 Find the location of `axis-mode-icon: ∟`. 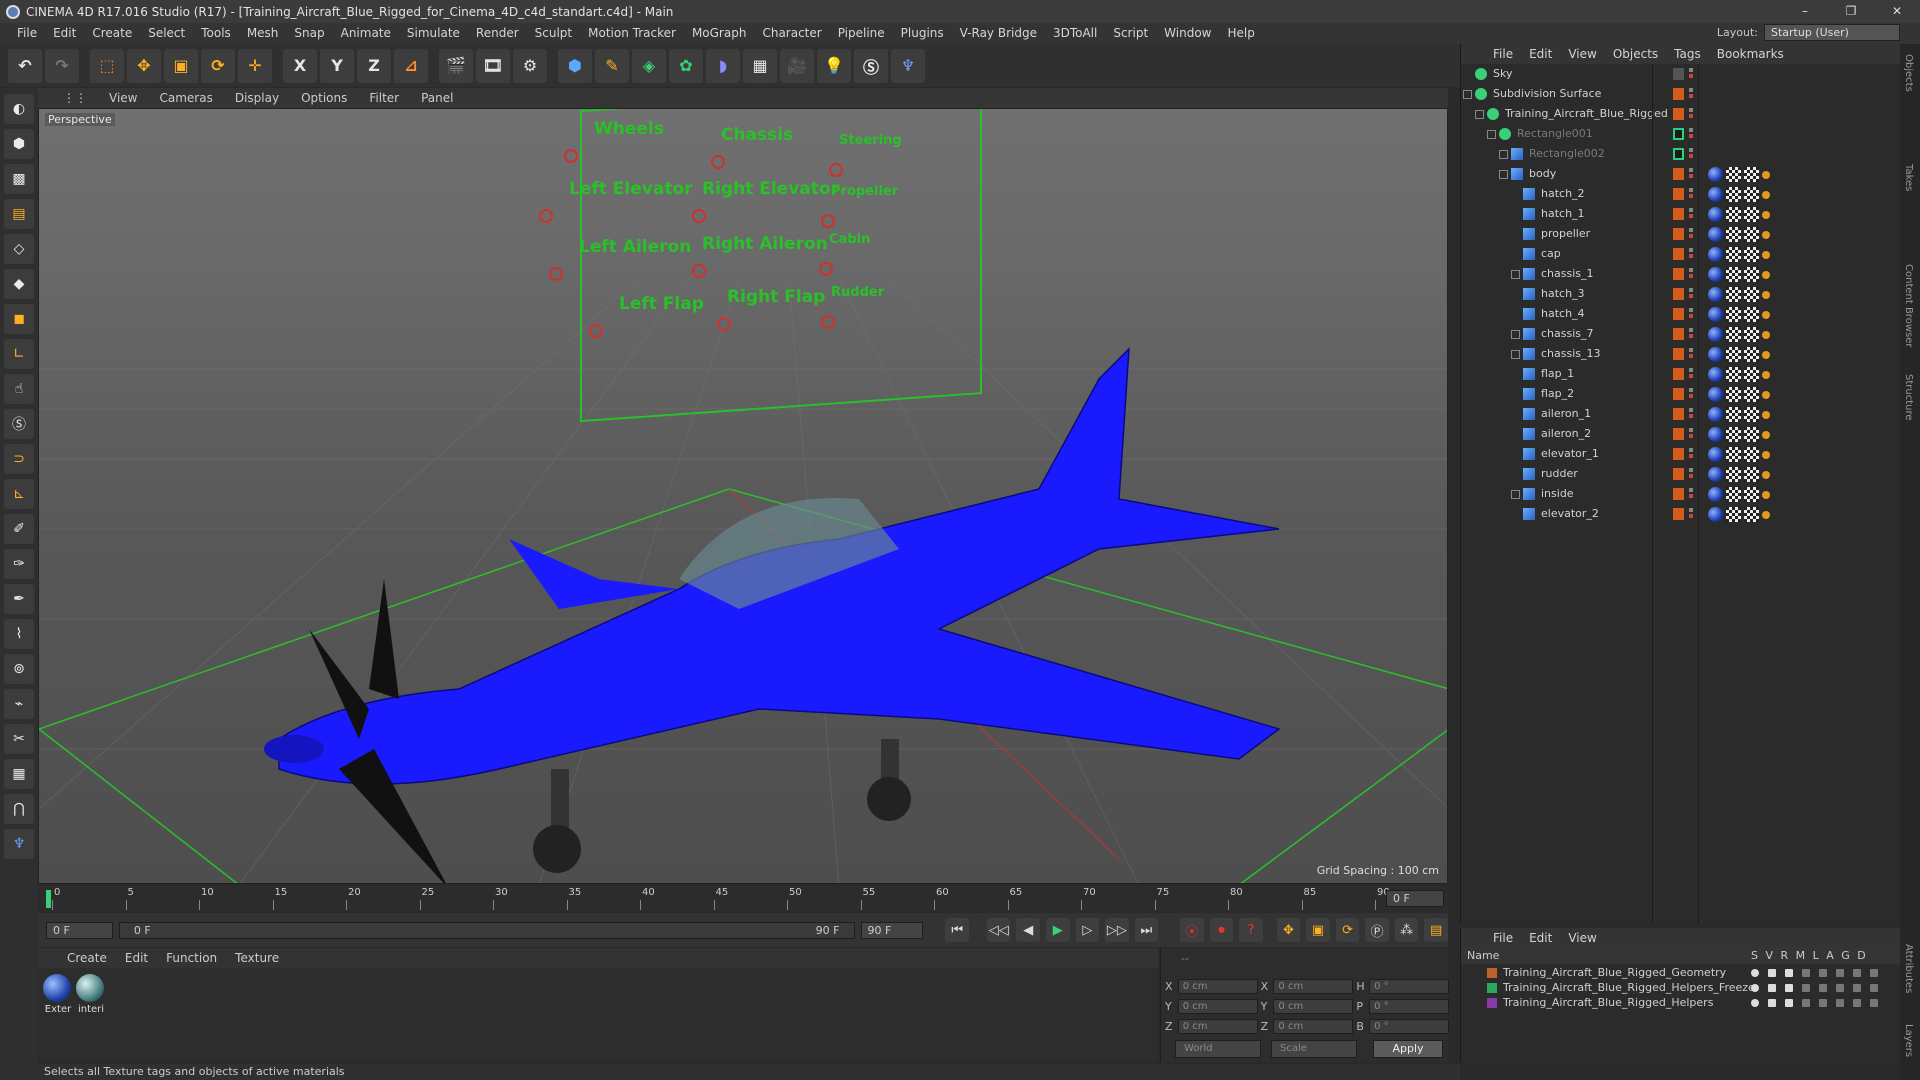

axis-mode-icon: ∟ is located at coordinates (19, 354).